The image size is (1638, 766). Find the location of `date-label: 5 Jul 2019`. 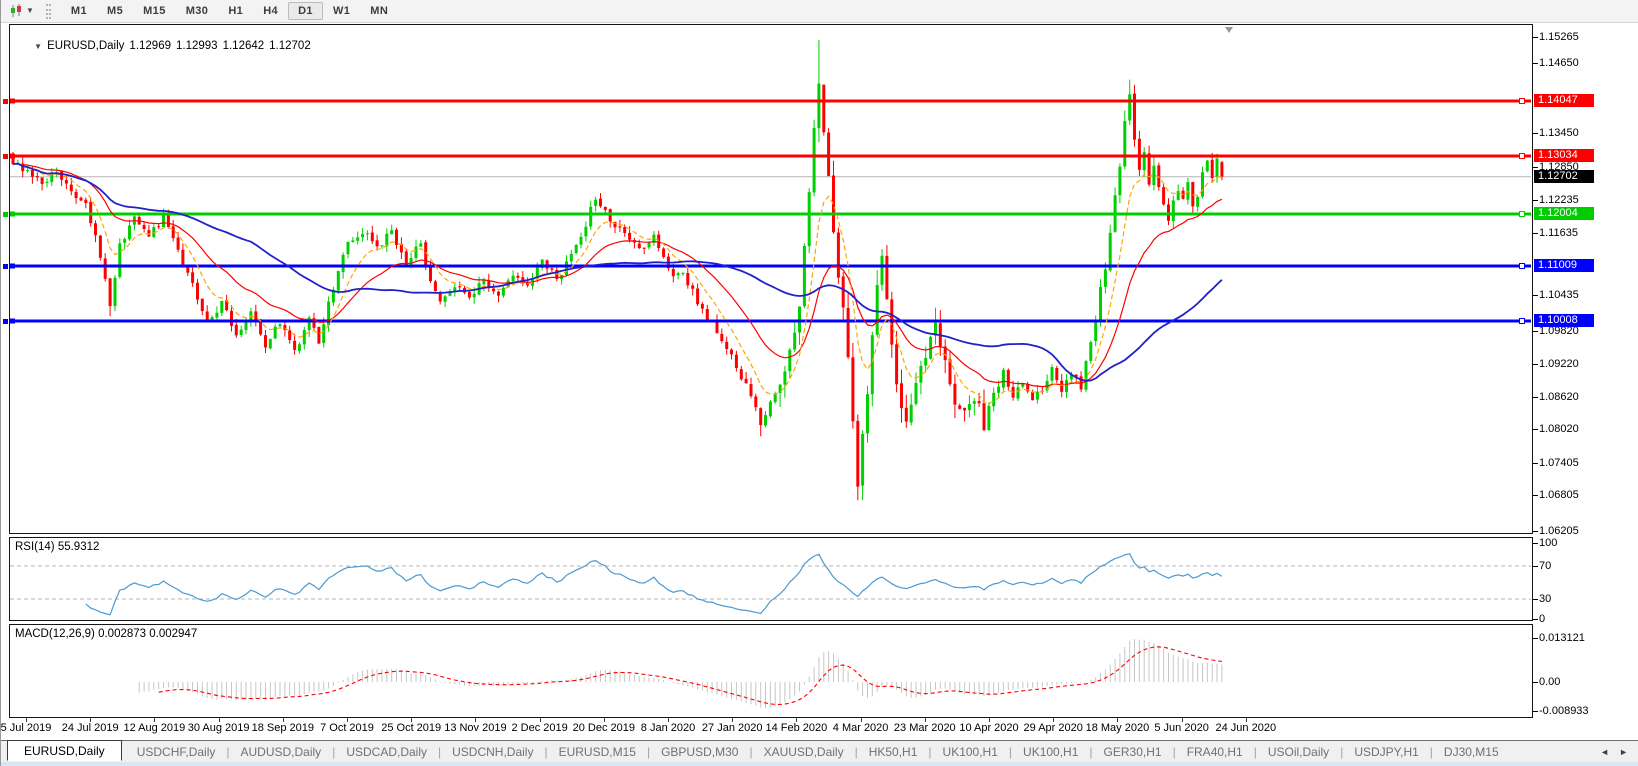

date-label: 5 Jul 2019 is located at coordinates (26, 728).